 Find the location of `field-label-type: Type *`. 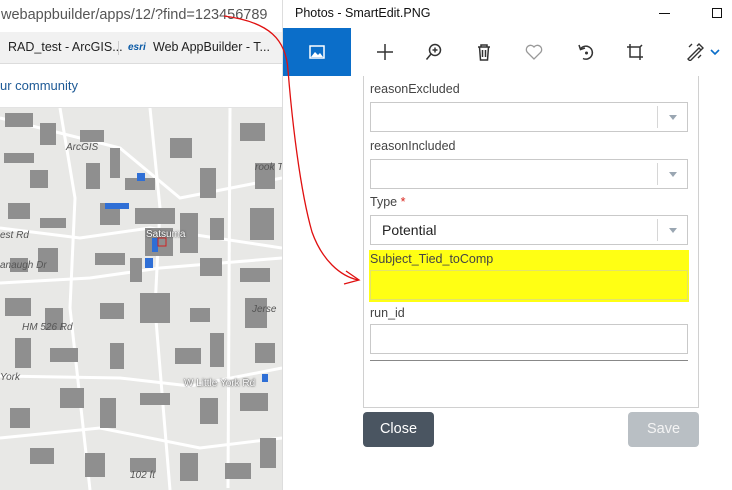

field-label-type: Type * is located at coordinates (387, 202).